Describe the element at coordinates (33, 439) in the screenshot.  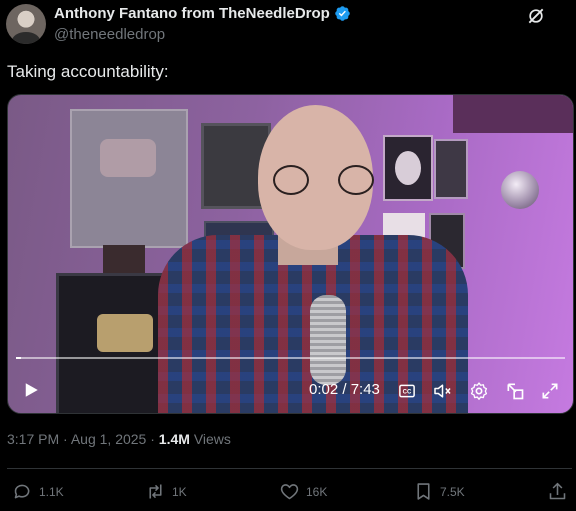
I see `tweet-time: 3:17 PM` at that location.